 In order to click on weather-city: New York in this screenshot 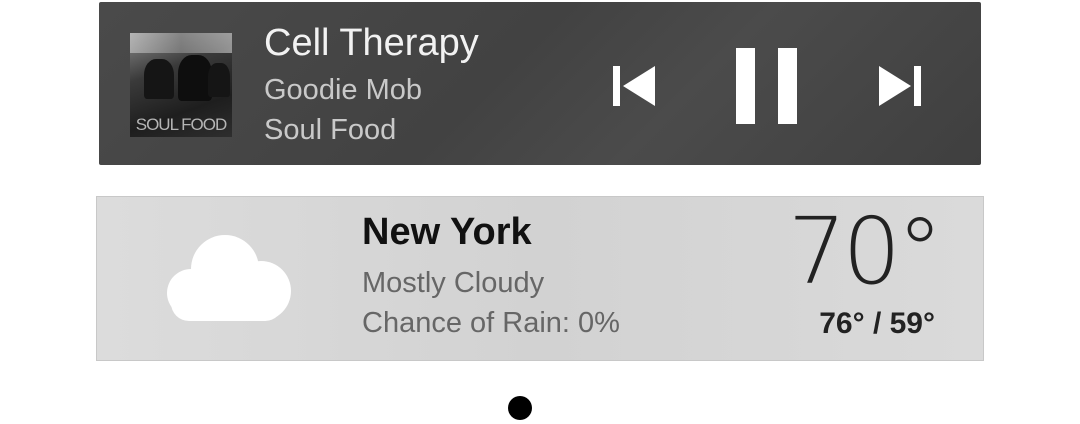, I will do `click(447, 232)`.